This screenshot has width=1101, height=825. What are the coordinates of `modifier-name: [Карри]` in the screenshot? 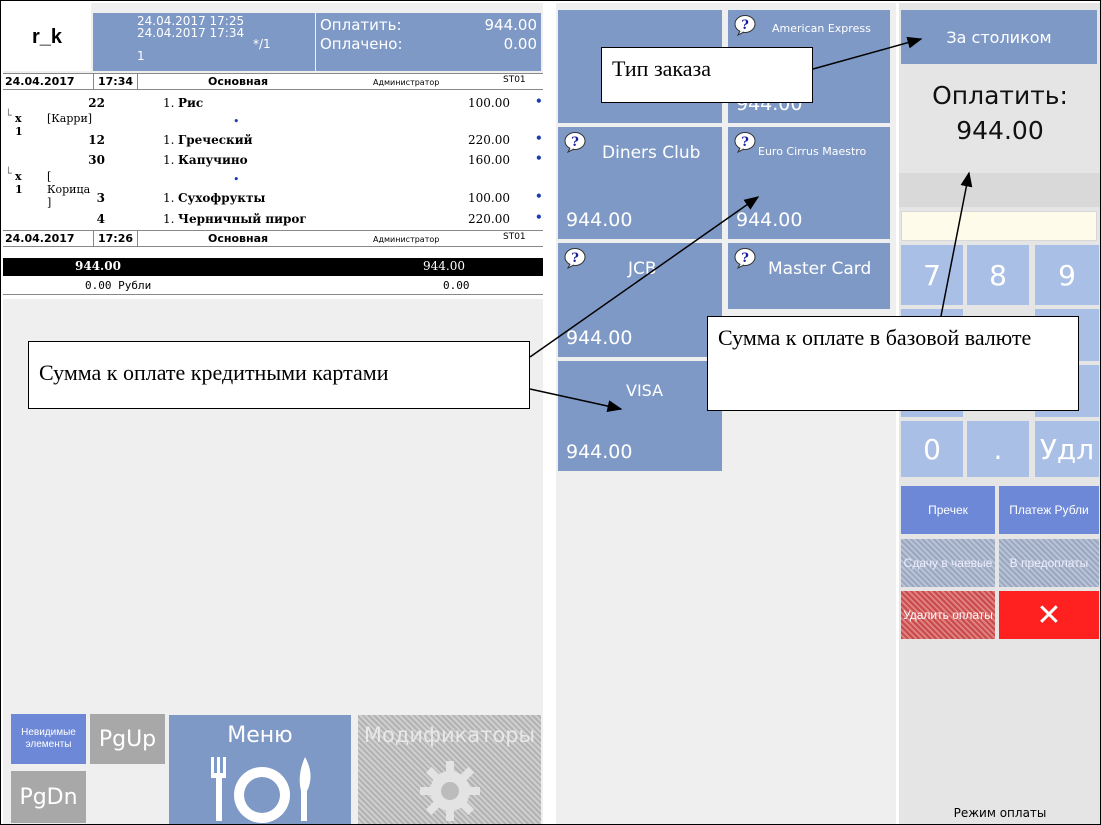 It's located at (70, 118).